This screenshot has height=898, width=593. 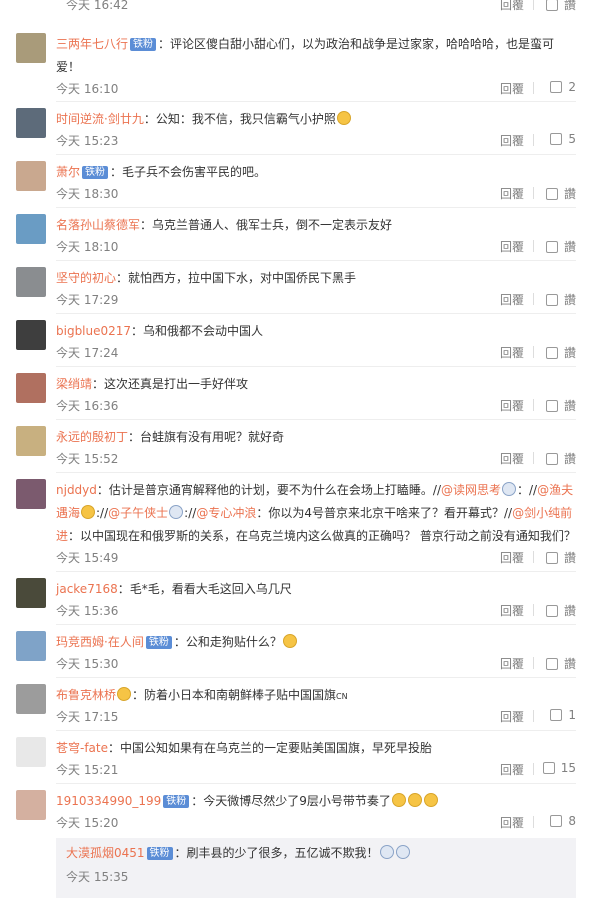 I want to click on user-name: 大漠孤烟0451, so click(x=105, y=853).